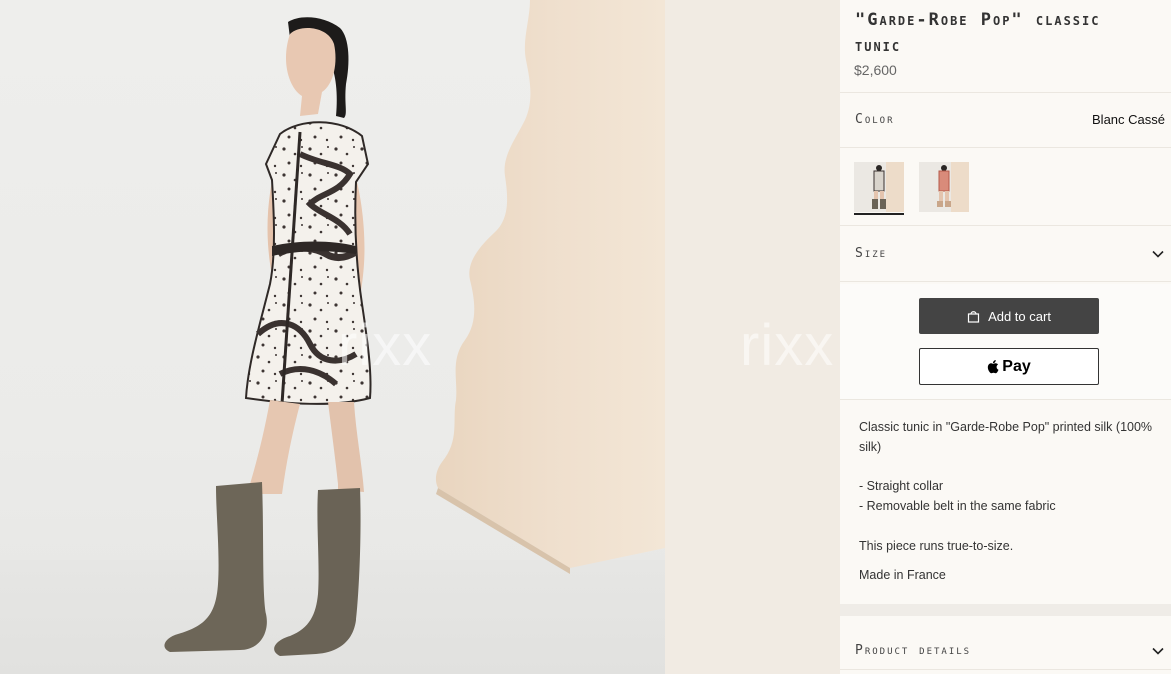  Describe the element at coordinates (1019, 316) in the screenshot. I see `add-to-cart-label: Add to cart` at that location.